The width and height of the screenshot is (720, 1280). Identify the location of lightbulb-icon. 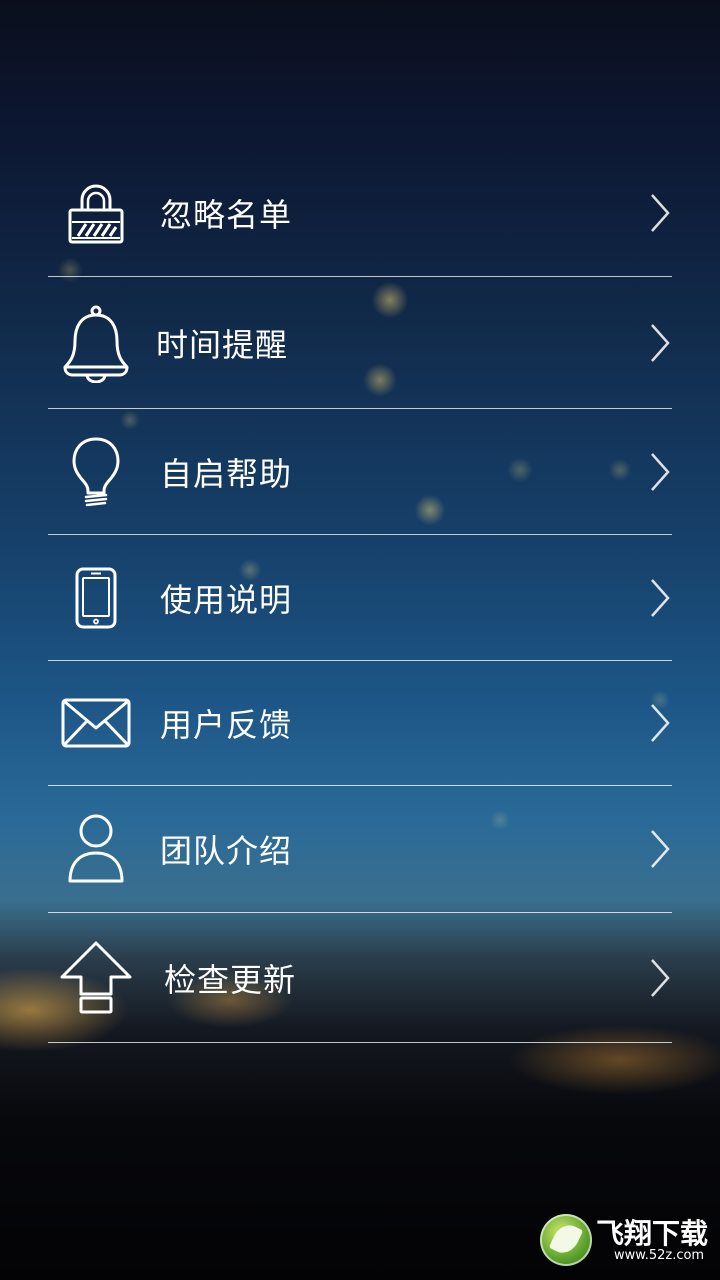
(96, 471).